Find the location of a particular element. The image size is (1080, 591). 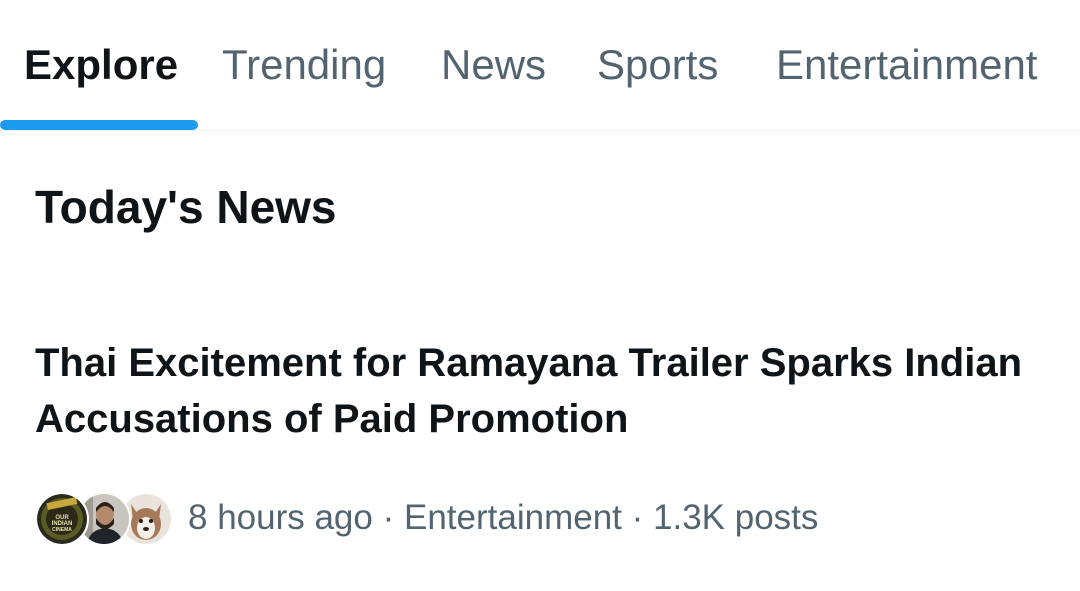

news-meta-text: 8 hours ago · Entertainment · 1.3K posts is located at coordinates (503, 518).